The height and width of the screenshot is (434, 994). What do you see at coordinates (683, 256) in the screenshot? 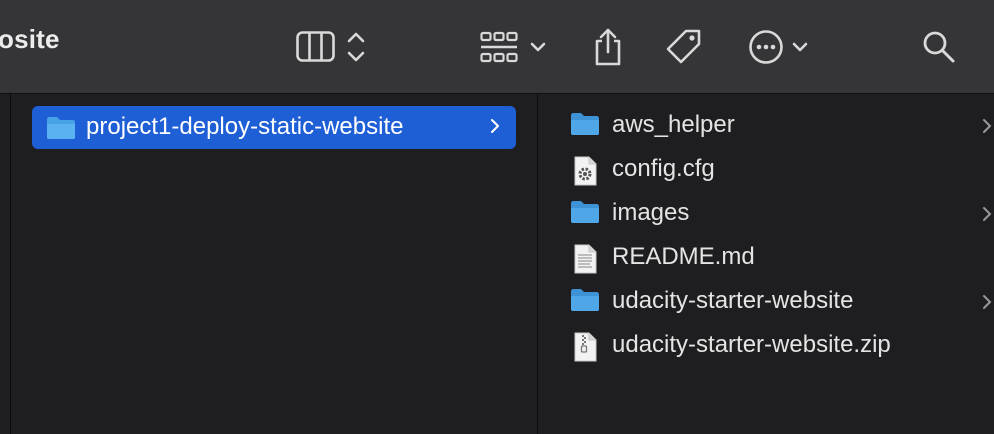
I see `file-name: README.md` at bounding box center [683, 256].